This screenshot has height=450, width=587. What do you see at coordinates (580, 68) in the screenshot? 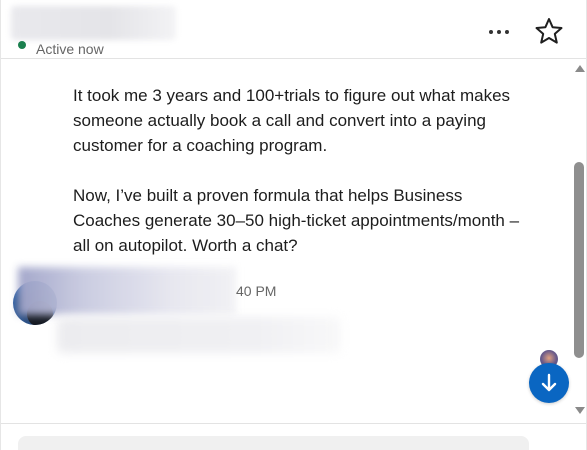
I see `scroll-up-arrow-icon` at bounding box center [580, 68].